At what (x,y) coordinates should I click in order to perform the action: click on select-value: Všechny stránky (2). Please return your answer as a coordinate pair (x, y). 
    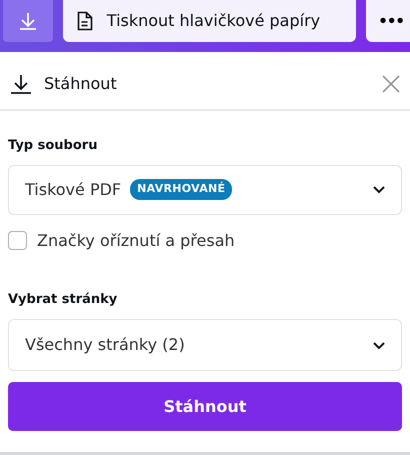
    Looking at the image, I should click on (105, 345).